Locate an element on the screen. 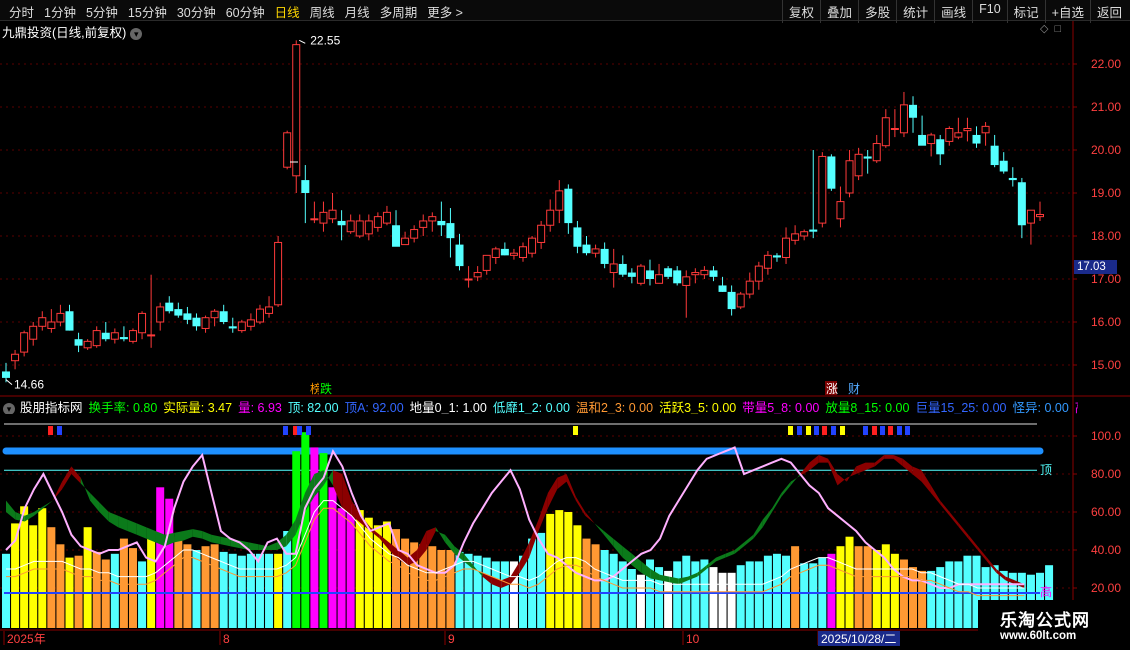 The height and width of the screenshot is (650, 1130). indicator-value: 温和2_3: 0.00 is located at coordinates (614, 407).